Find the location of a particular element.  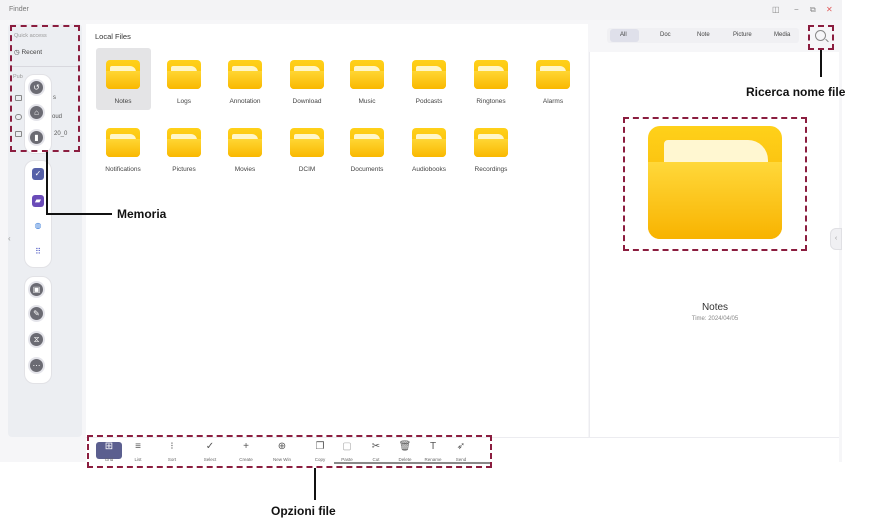

more-icon: ⋯ is located at coordinates (36, 365).